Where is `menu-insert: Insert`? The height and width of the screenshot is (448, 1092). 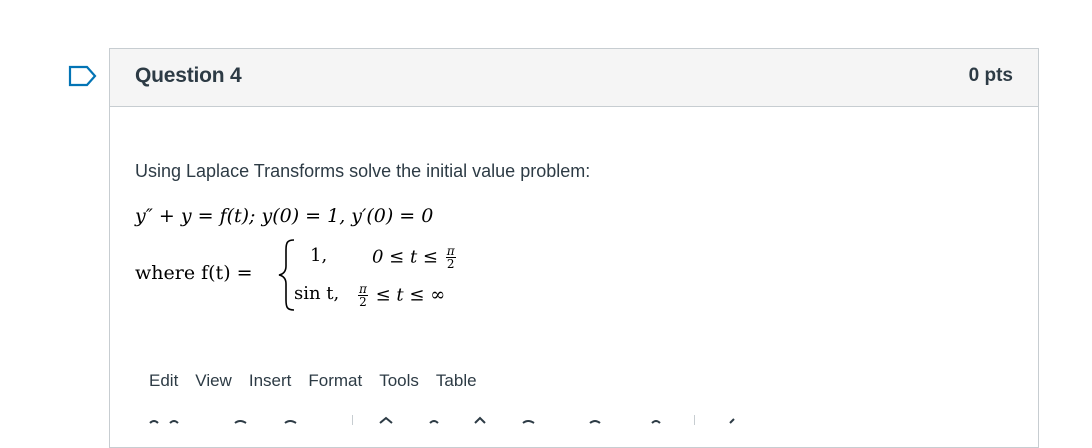
menu-insert: Insert is located at coordinates (270, 381).